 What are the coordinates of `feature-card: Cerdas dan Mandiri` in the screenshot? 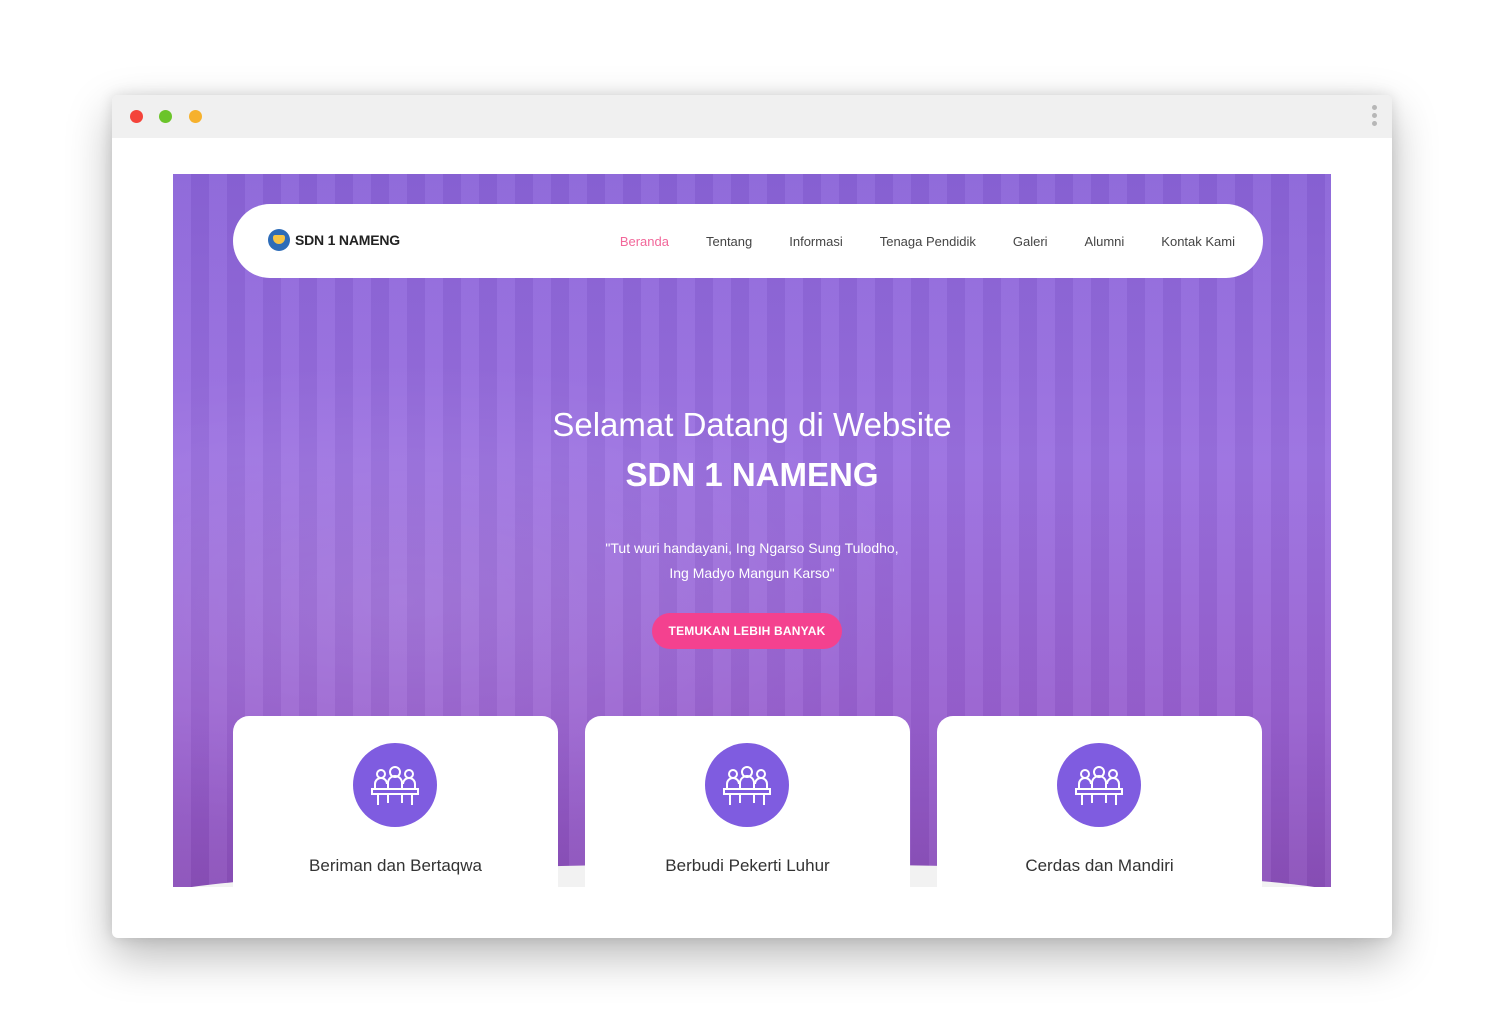 It's located at (1099, 801).